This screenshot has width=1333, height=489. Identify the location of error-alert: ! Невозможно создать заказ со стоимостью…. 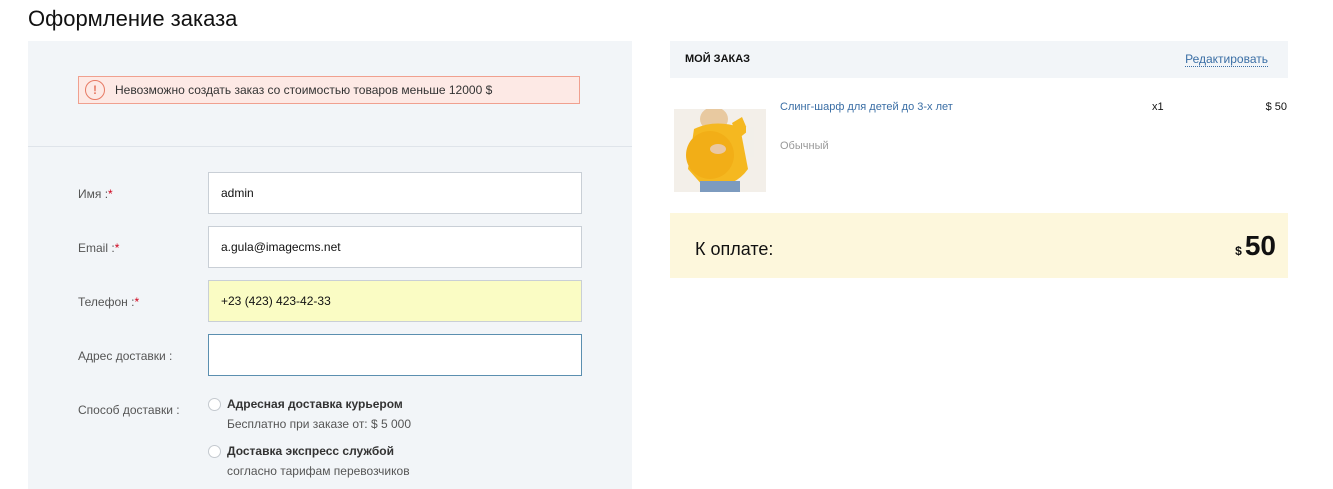
(329, 90).